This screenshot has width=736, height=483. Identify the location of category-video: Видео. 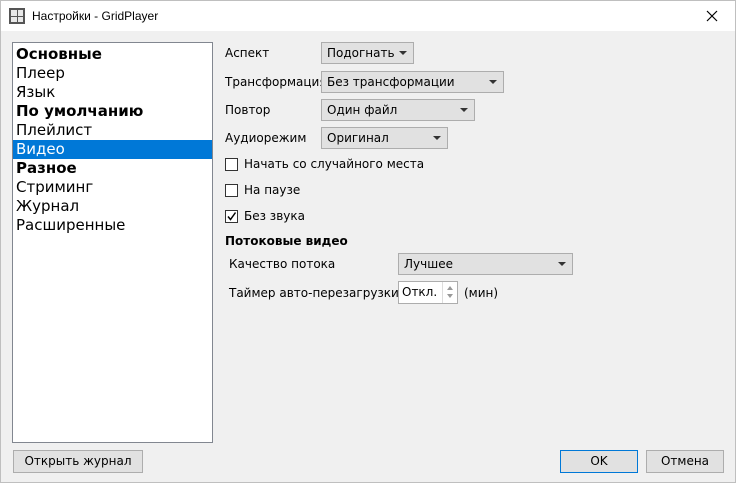
(112, 149).